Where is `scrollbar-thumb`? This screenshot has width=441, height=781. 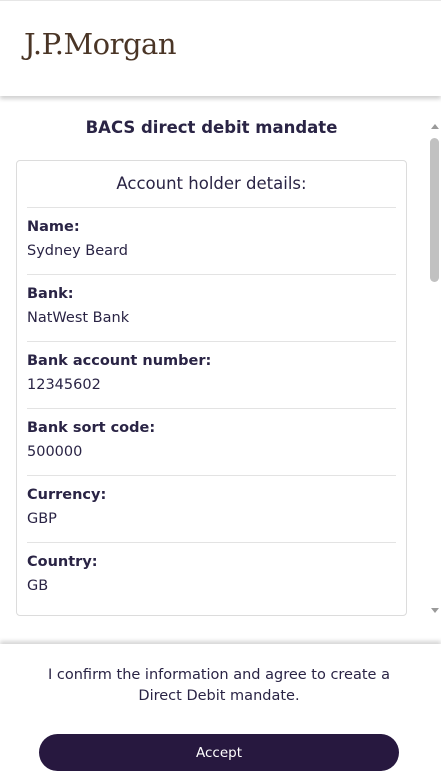 scrollbar-thumb is located at coordinates (434, 210).